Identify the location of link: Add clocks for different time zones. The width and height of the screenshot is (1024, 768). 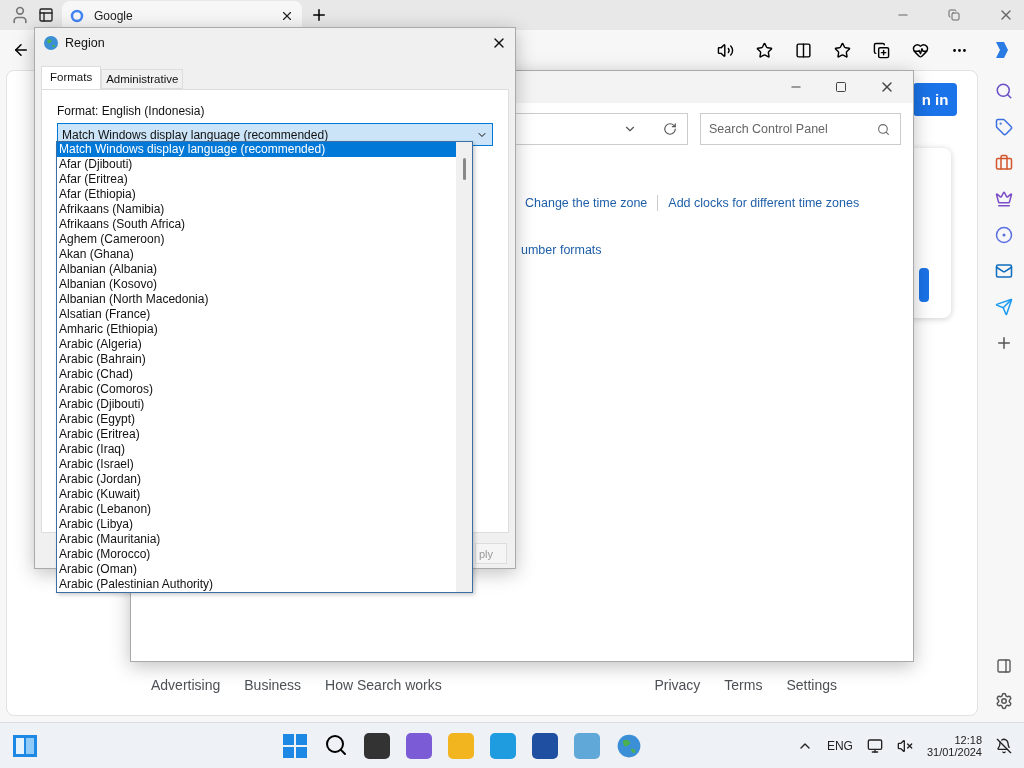
(764, 203).